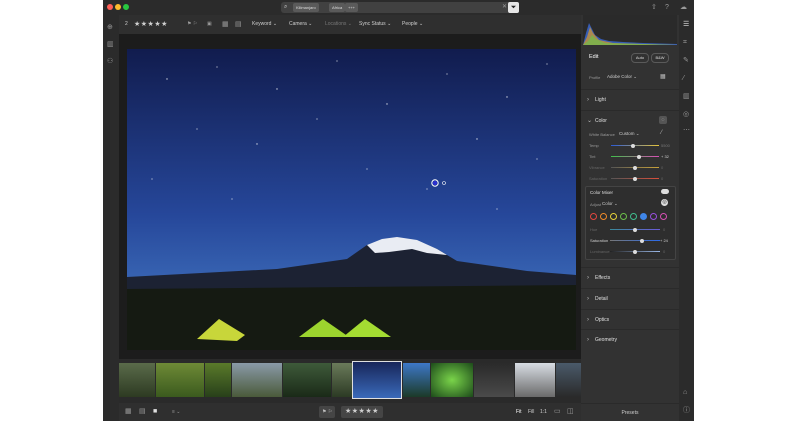 This screenshot has height=422, width=800. I want to click on section-light: › Light, so click(630, 99).